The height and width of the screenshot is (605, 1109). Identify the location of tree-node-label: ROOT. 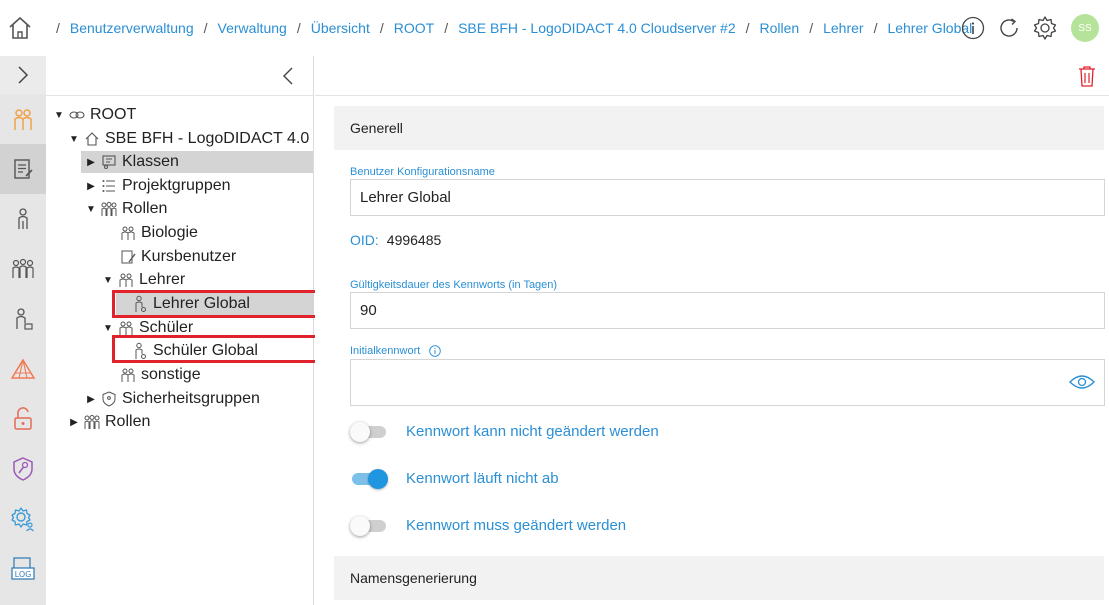
(113, 114).